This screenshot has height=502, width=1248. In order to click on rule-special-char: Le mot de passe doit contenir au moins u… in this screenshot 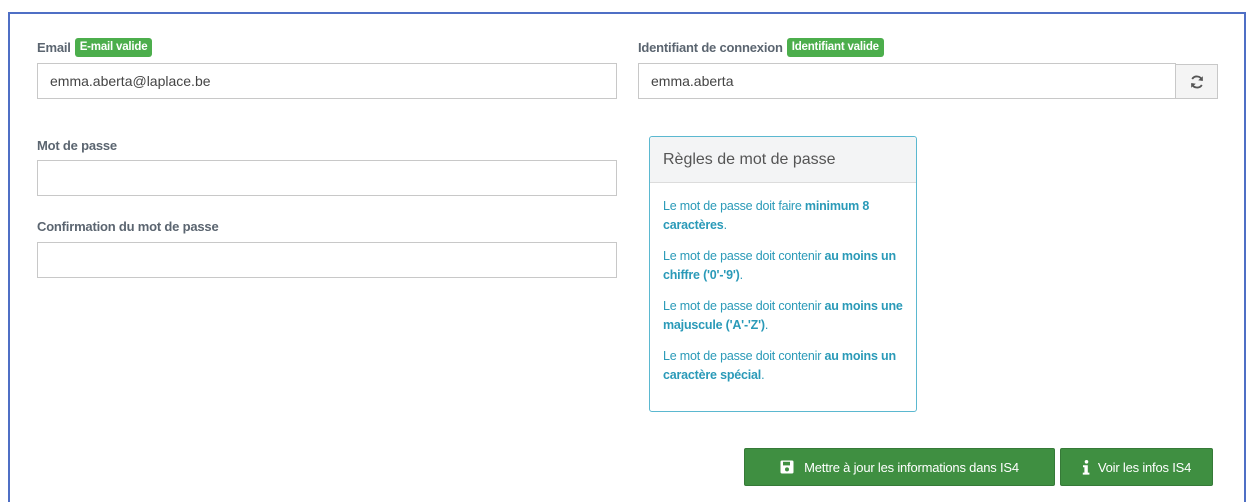, I will do `click(779, 365)`.